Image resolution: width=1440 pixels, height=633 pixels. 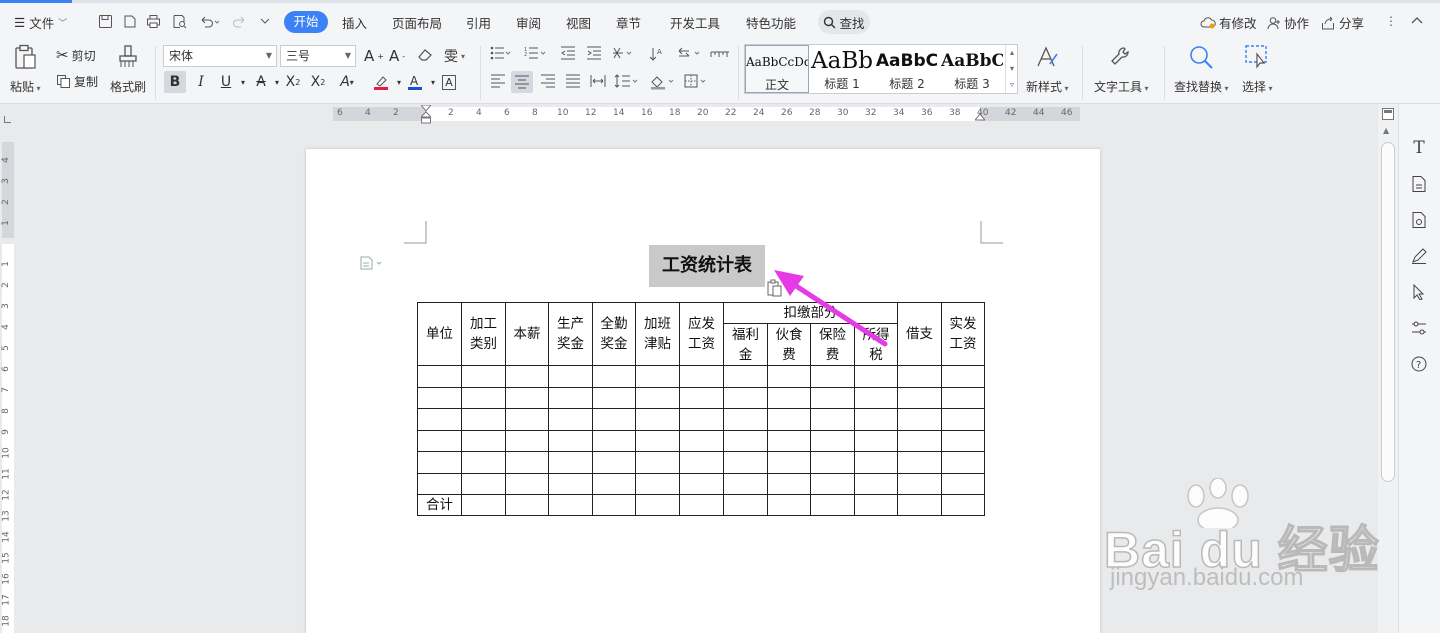 I want to click on table-tools-icon, so click(x=720, y=53).